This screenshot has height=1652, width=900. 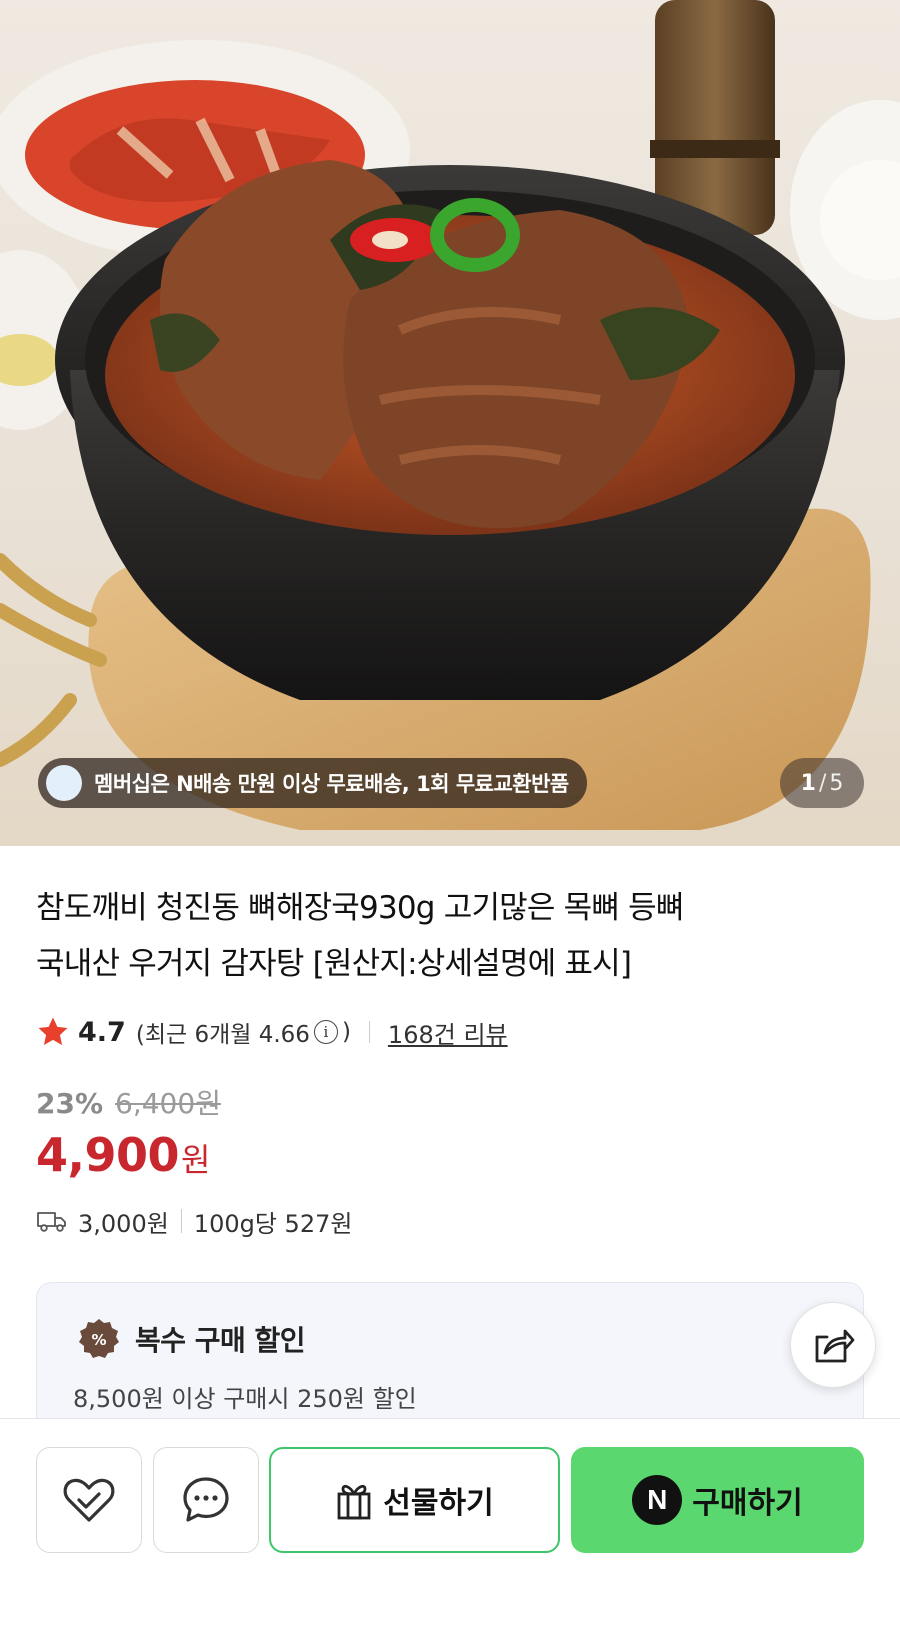 I want to click on image-pager: 1 / 5, so click(x=822, y=783).